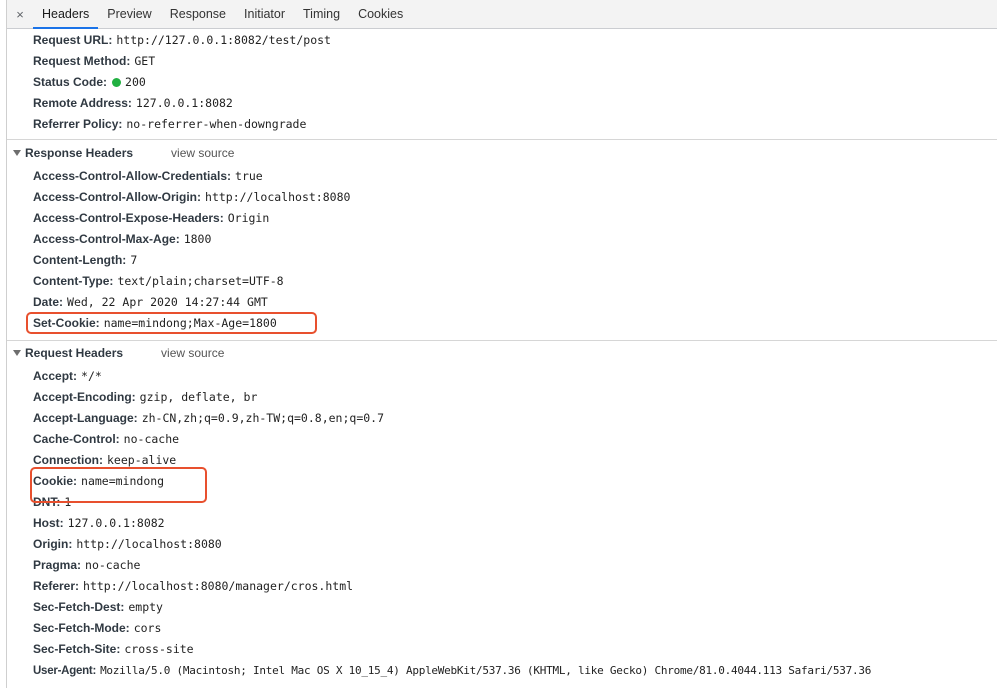 The image size is (997, 688). What do you see at coordinates (159, 649) in the screenshot?
I see `header-value: cross-site` at bounding box center [159, 649].